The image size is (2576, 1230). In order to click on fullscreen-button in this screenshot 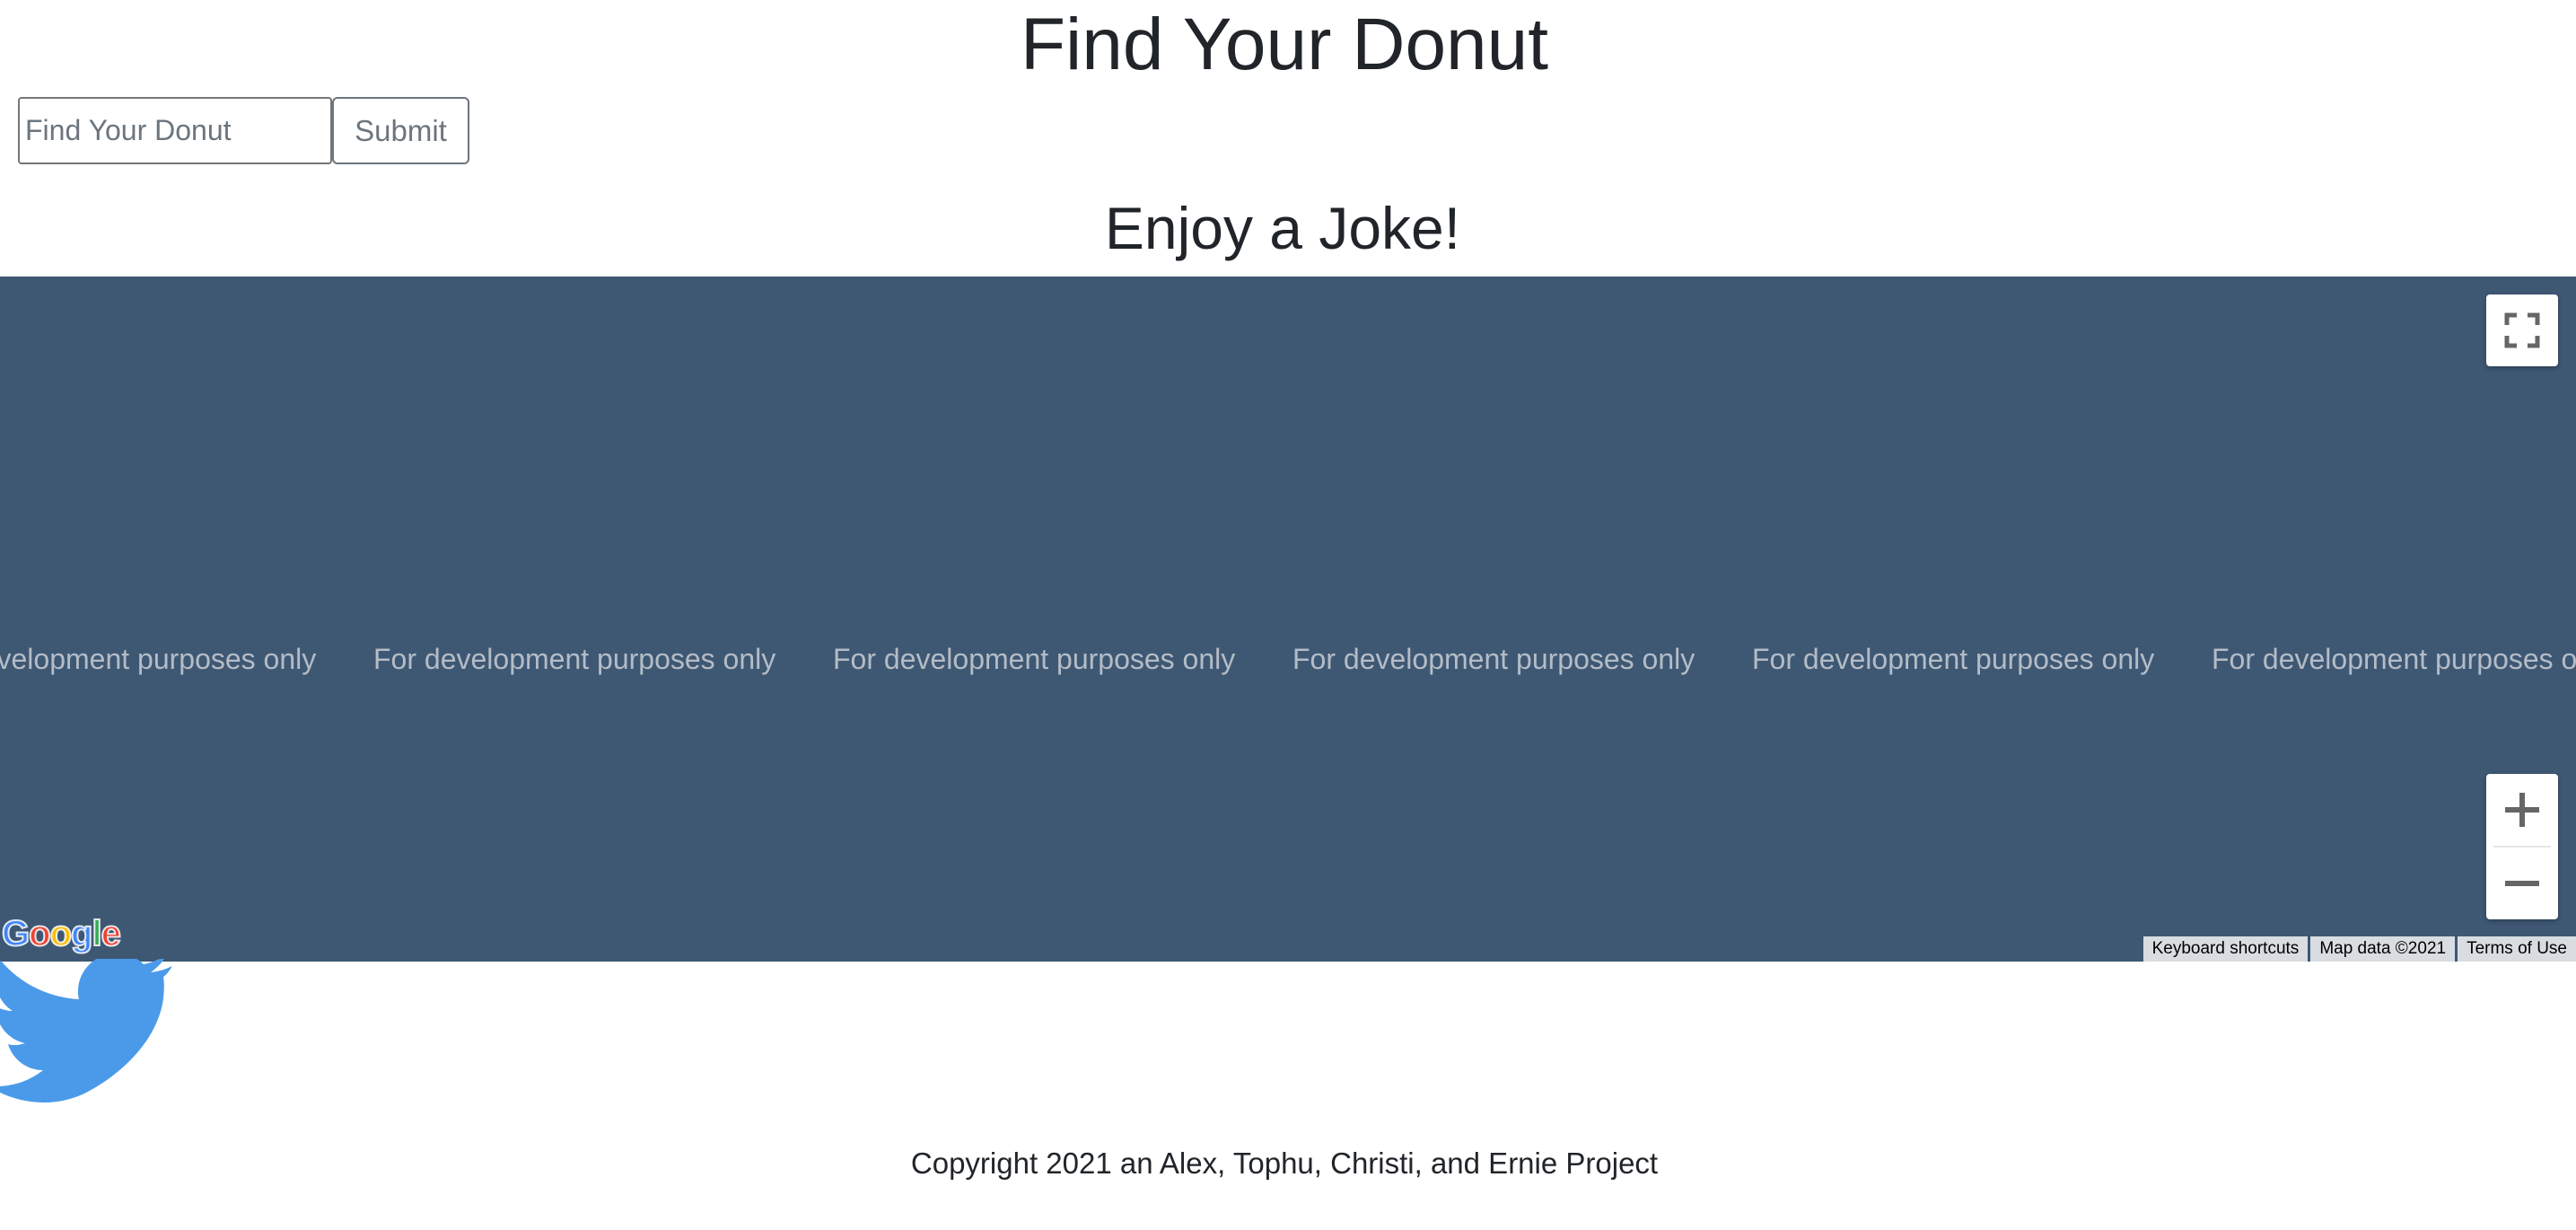, I will do `click(2522, 330)`.